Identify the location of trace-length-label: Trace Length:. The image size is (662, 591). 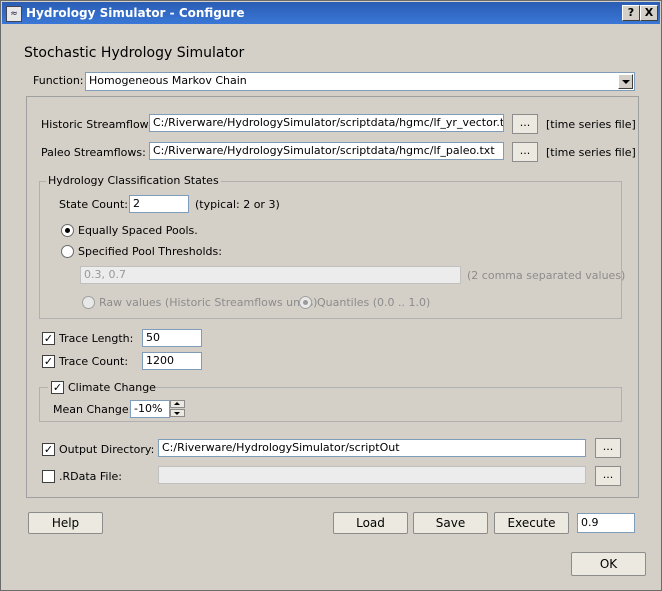
(96, 338).